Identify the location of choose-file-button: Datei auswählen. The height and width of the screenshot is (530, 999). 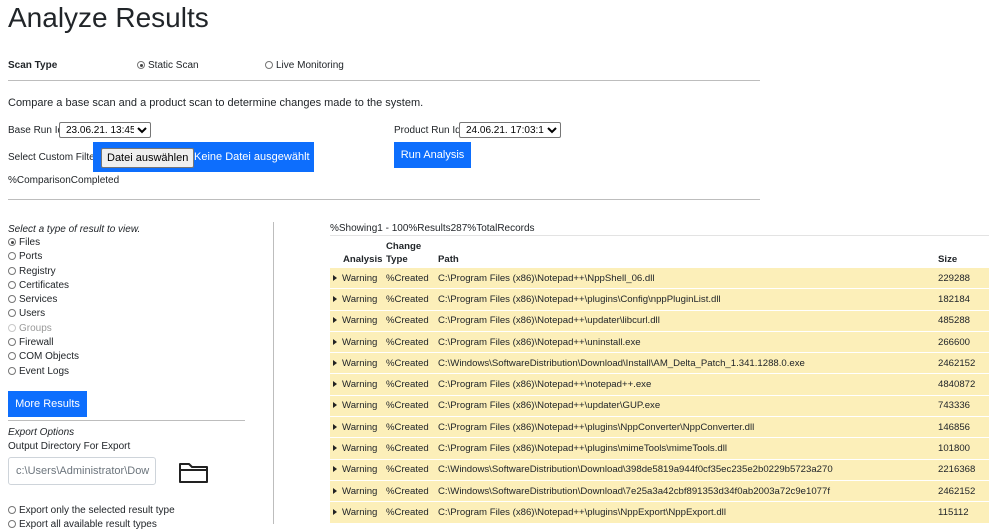
(148, 158).